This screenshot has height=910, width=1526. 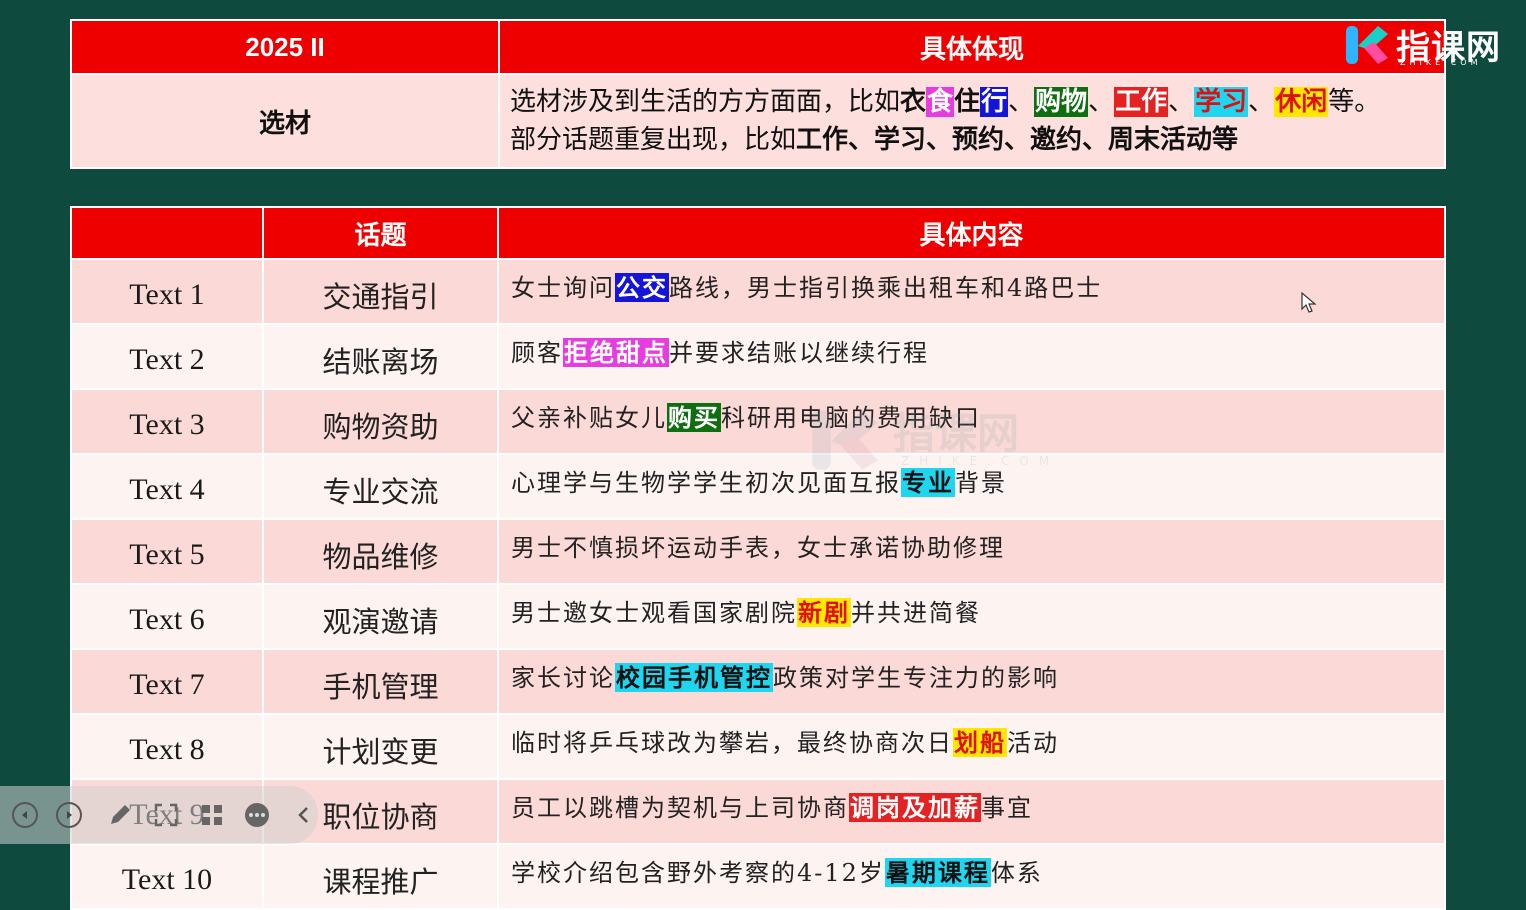 I want to click on content-col-header: 具体内容, so click(x=971, y=233).